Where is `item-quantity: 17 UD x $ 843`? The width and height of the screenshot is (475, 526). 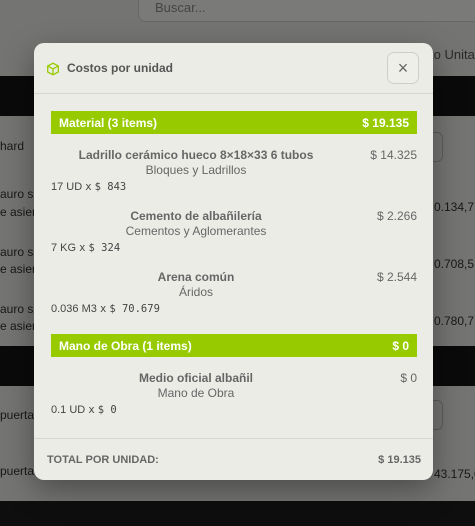
item-quantity: 17 UD x $ 843 is located at coordinates (88, 187).